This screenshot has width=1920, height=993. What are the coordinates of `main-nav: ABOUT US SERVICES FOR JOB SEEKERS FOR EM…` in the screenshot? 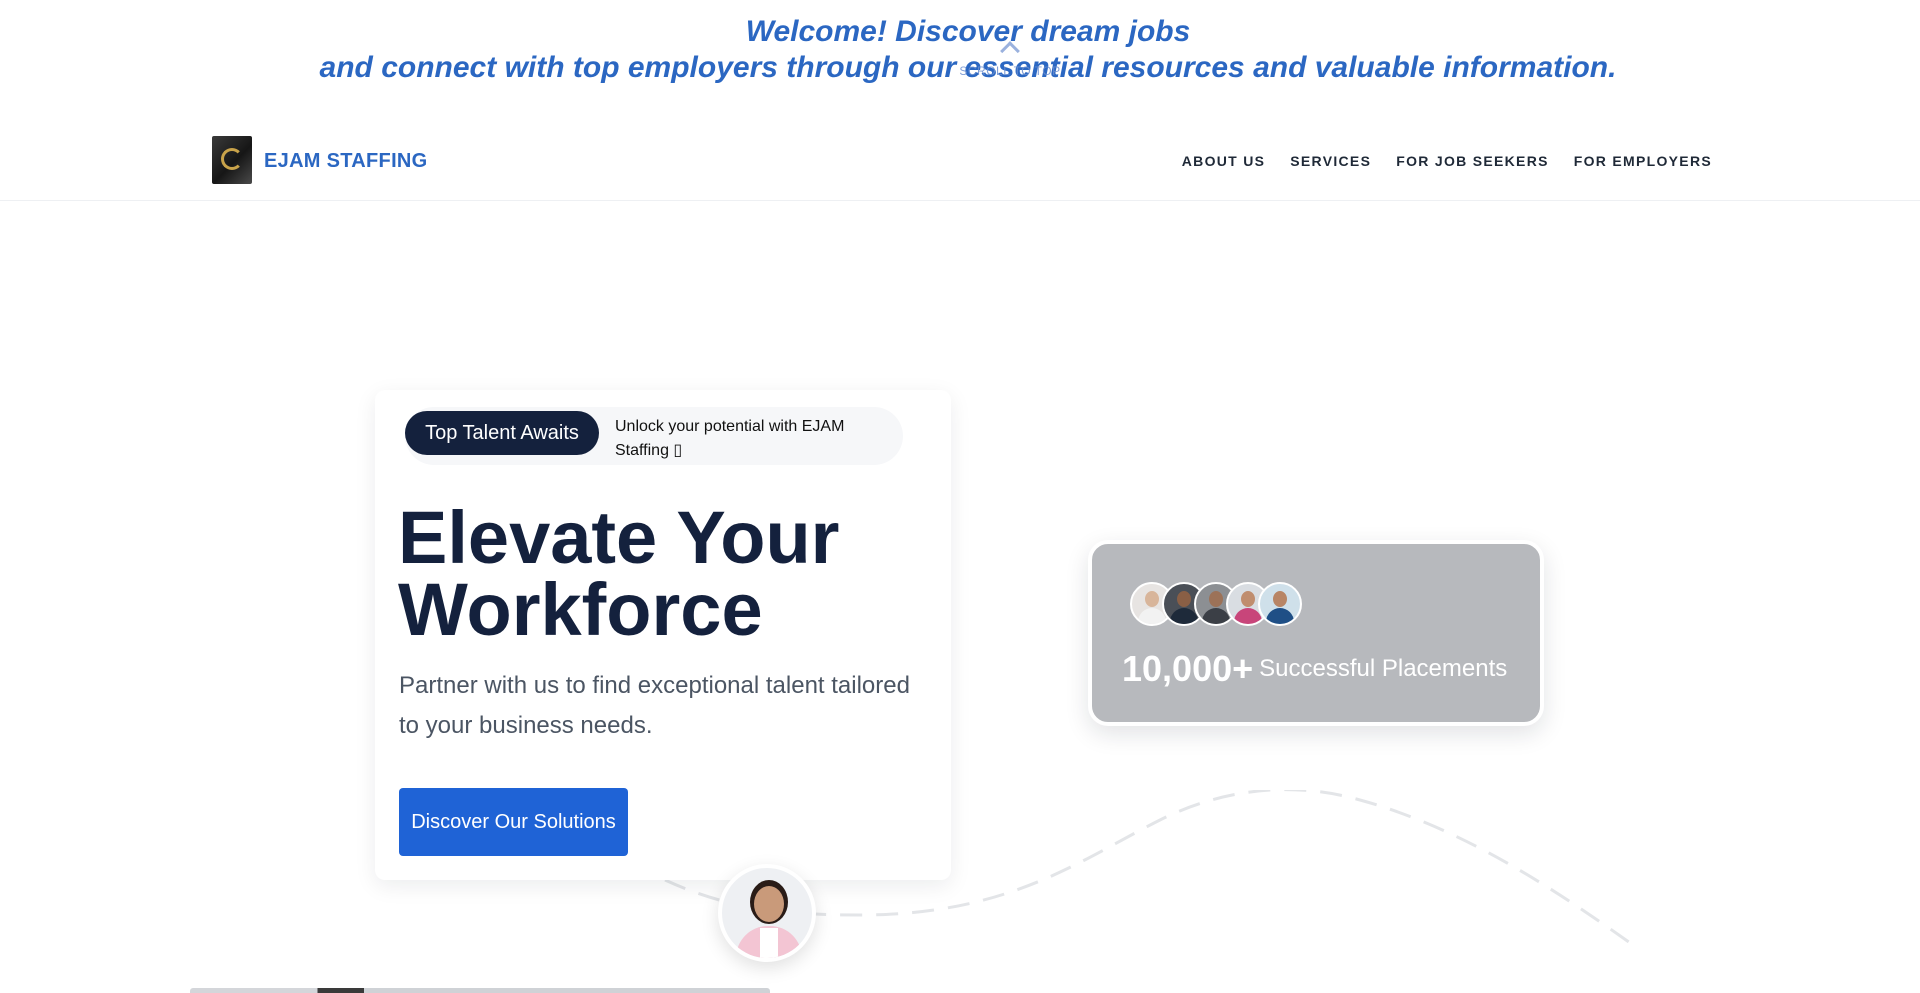 It's located at (1447, 161).